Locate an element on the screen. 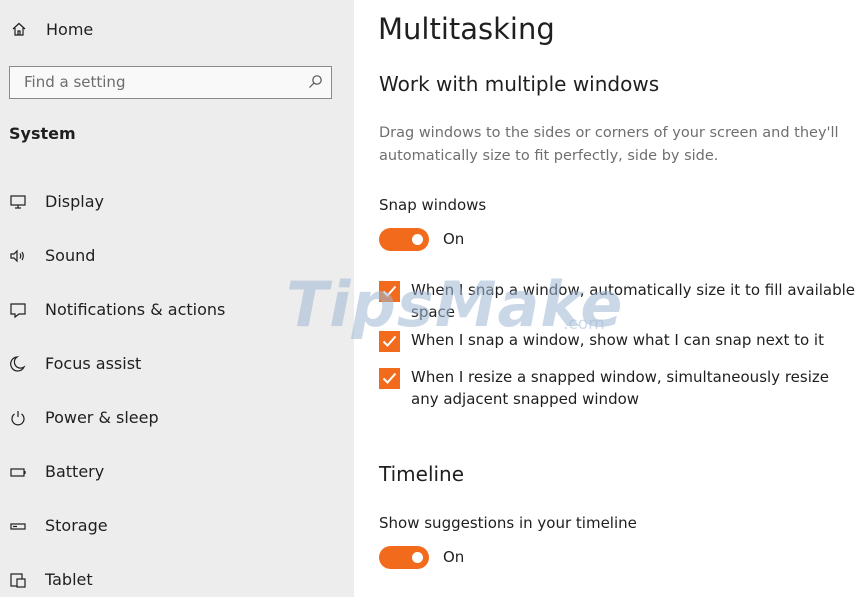 The width and height of the screenshot is (858, 600). snap-resize-checkbox is located at coordinates (389, 378).